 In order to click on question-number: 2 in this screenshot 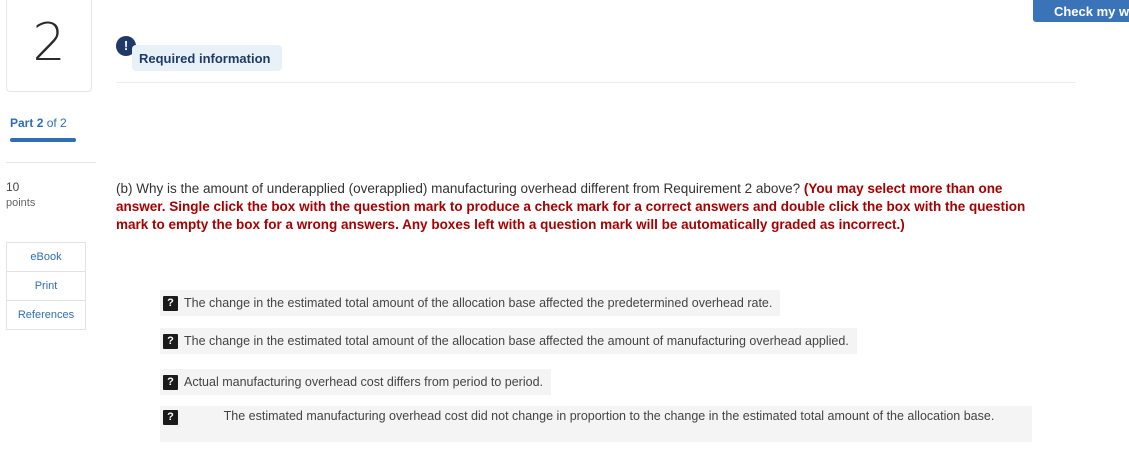, I will do `click(49, 43)`.